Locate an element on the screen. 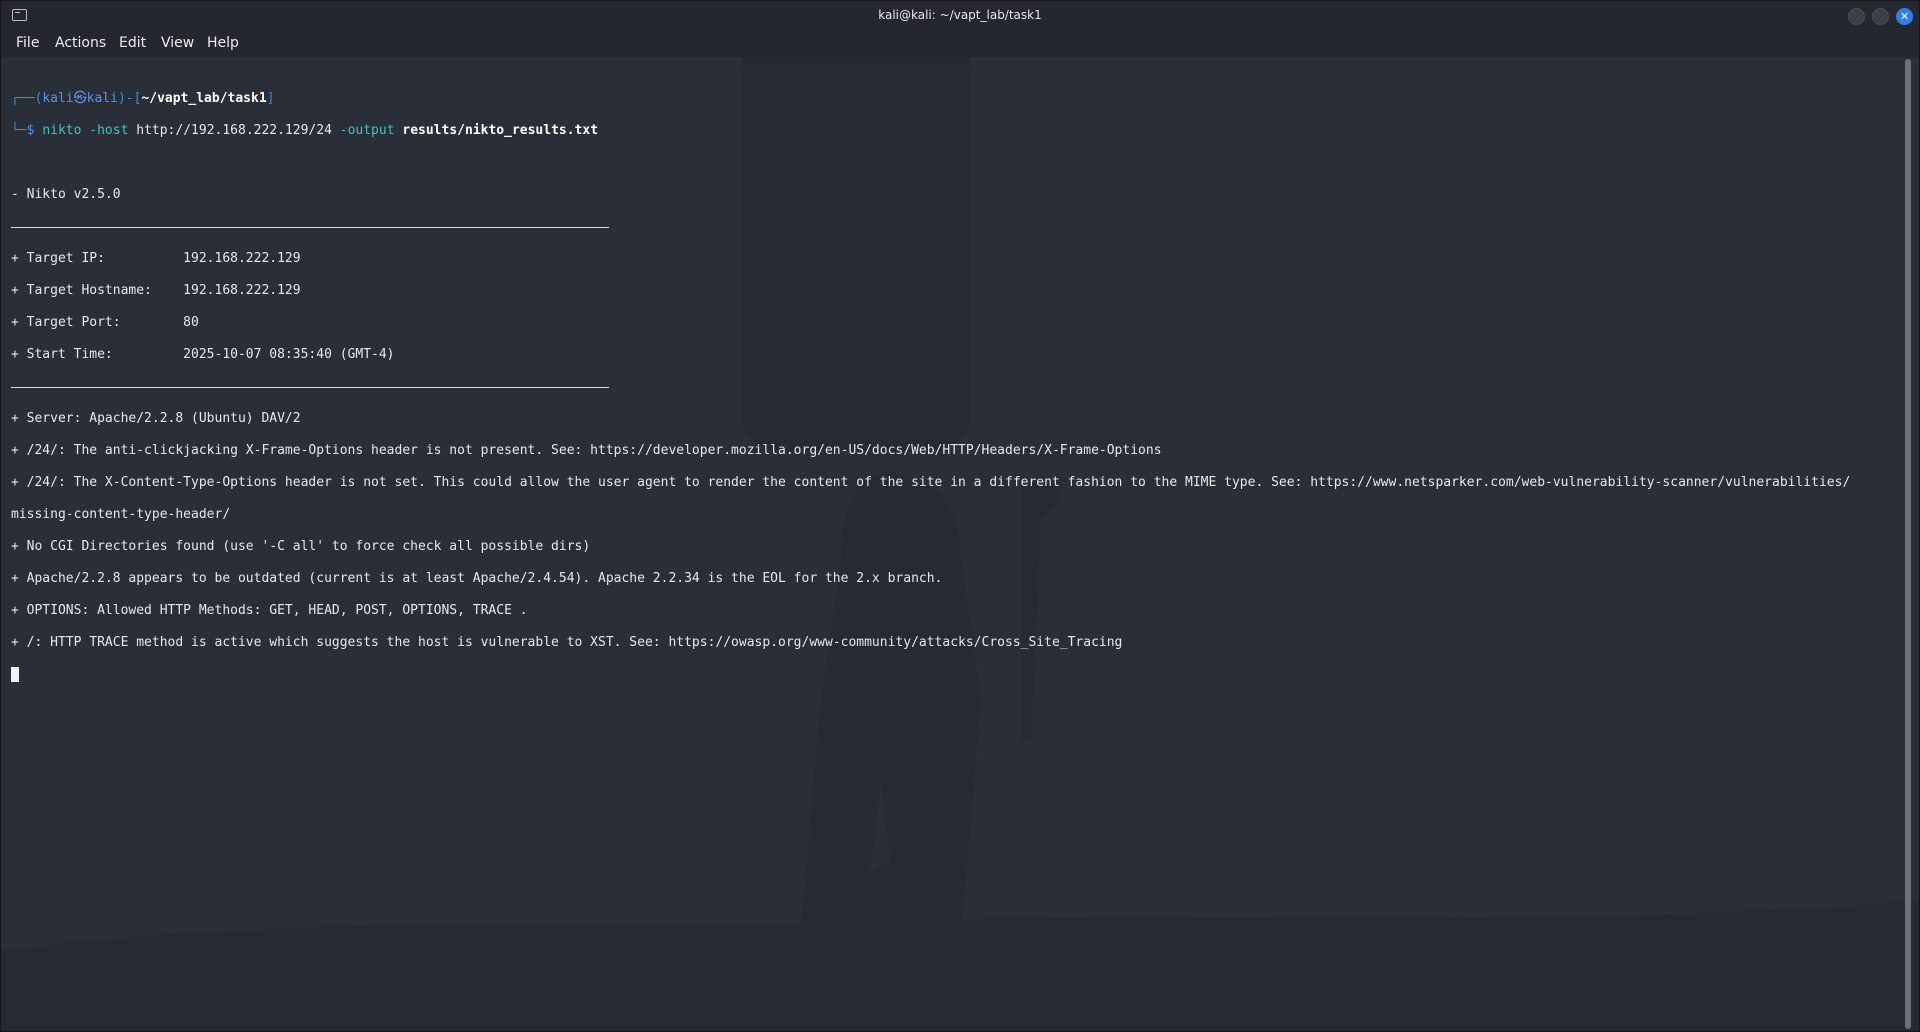 This screenshot has width=1920, height=1032. prompt-user: kali㉿kali is located at coordinates (80, 98).